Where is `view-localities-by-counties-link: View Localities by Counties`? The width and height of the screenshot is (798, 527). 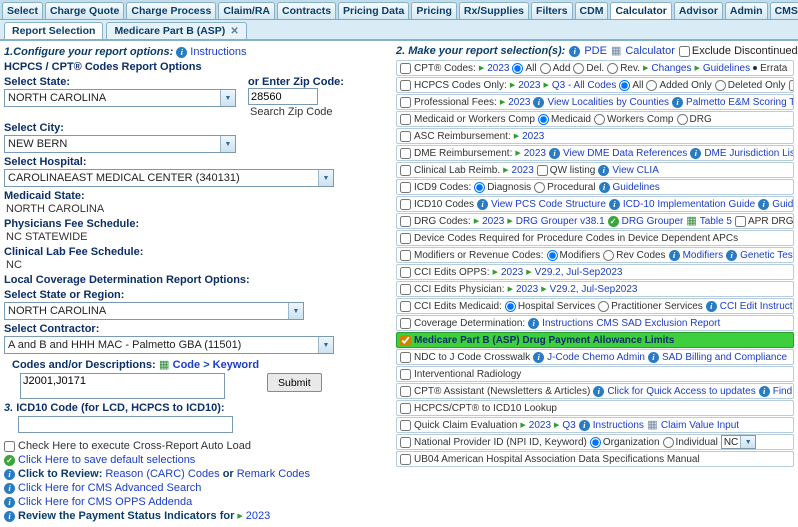 view-localities-by-counties-link: View Localities by Counties is located at coordinates (608, 102).